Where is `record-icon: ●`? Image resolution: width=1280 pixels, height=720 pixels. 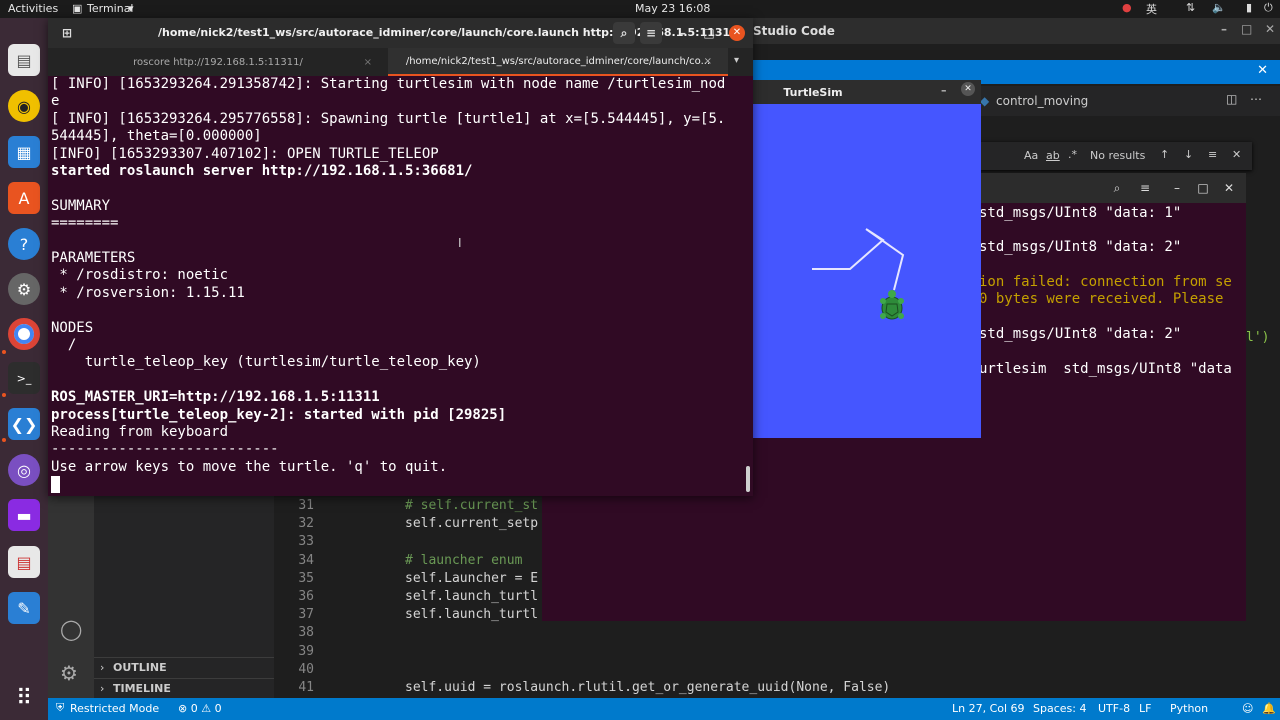 record-icon: ● is located at coordinates (1127, 7).